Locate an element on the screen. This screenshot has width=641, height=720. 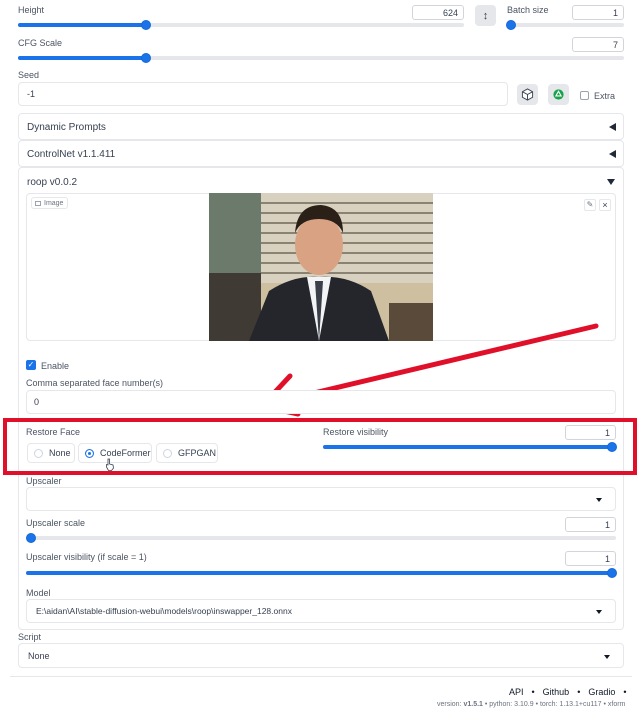
footer-links: API • Github • Gradio • is located at coordinates (568, 692).